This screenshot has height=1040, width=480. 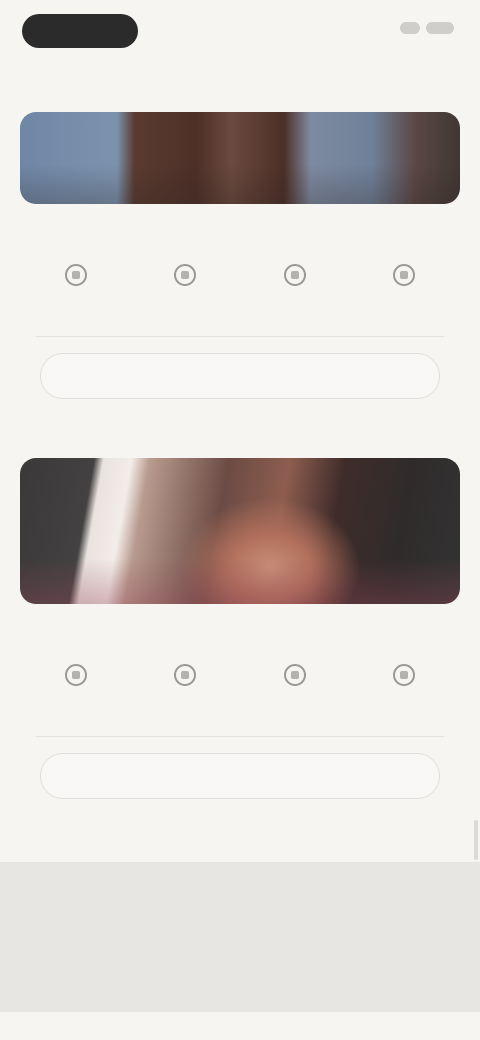 What do you see at coordinates (168, 1030) in the screenshot?
I see `section-heading` at bounding box center [168, 1030].